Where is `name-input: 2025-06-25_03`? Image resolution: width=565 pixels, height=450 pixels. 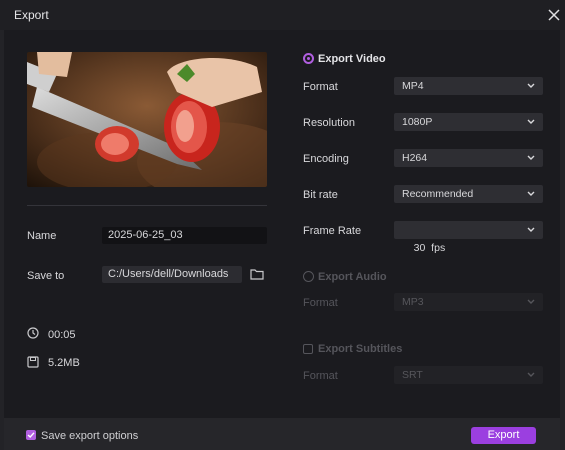
name-input: 2025-06-25_03 is located at coordinates (184, 235).